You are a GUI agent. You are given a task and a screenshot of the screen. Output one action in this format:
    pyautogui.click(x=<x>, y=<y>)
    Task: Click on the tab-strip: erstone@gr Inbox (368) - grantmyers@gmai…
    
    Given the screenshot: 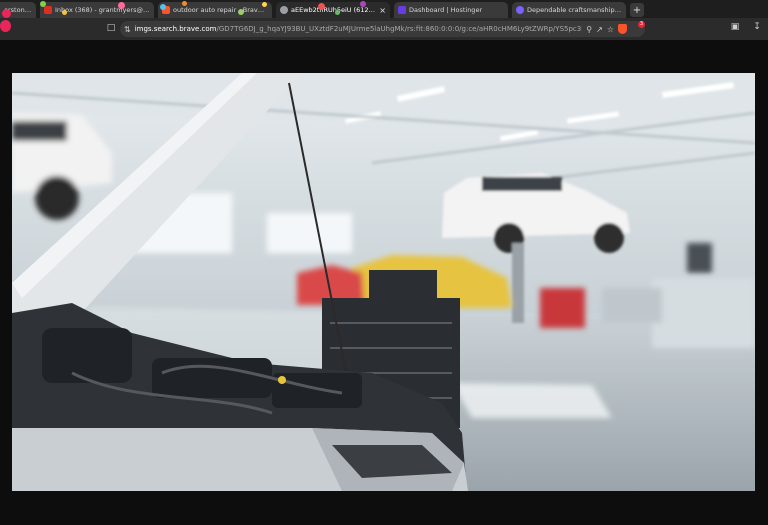 What is the action you would take?
    pyautogui.click(x=384, y=9)
    